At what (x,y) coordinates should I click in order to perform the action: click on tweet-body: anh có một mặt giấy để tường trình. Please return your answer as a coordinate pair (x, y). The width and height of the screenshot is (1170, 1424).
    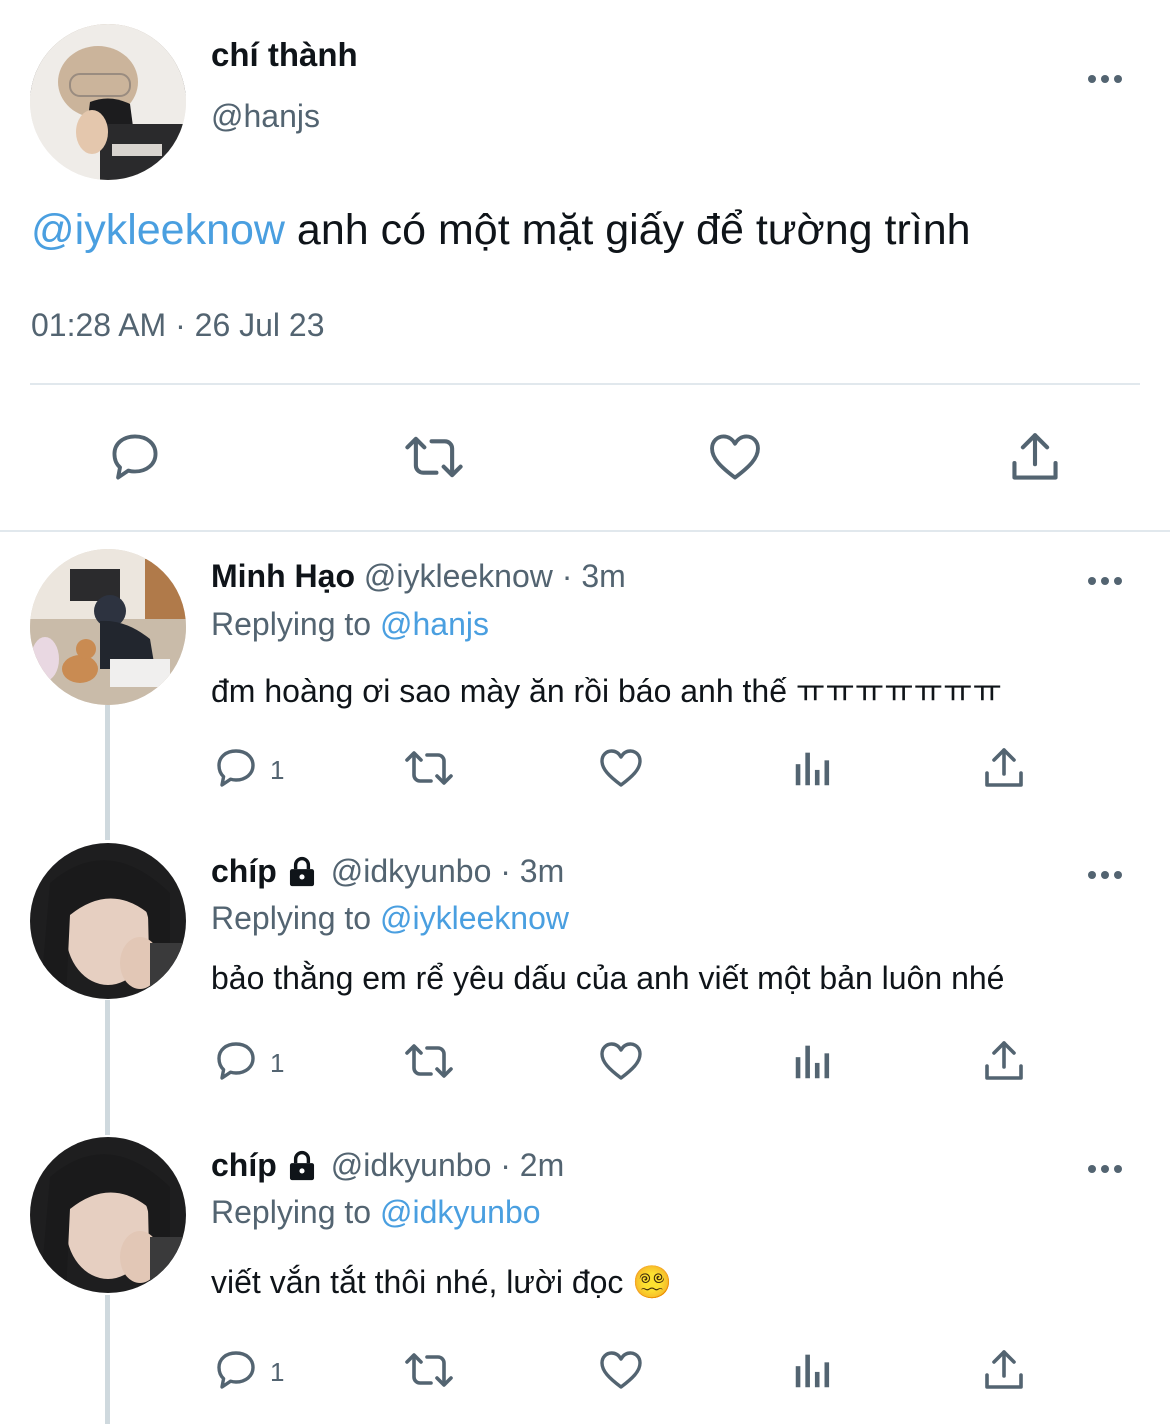
    Looking at the image, I should click on (627, 230).